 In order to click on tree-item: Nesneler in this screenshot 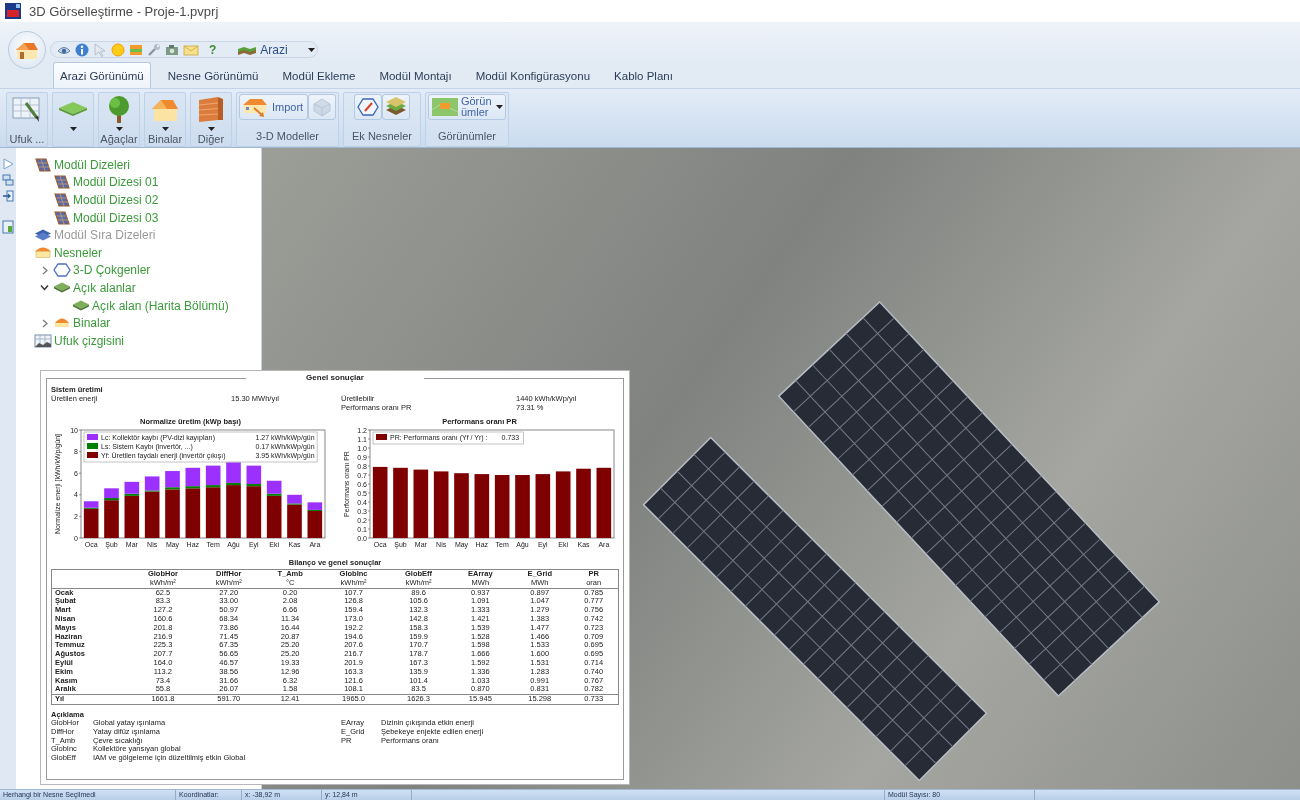, I will do `click(68, 252)`.